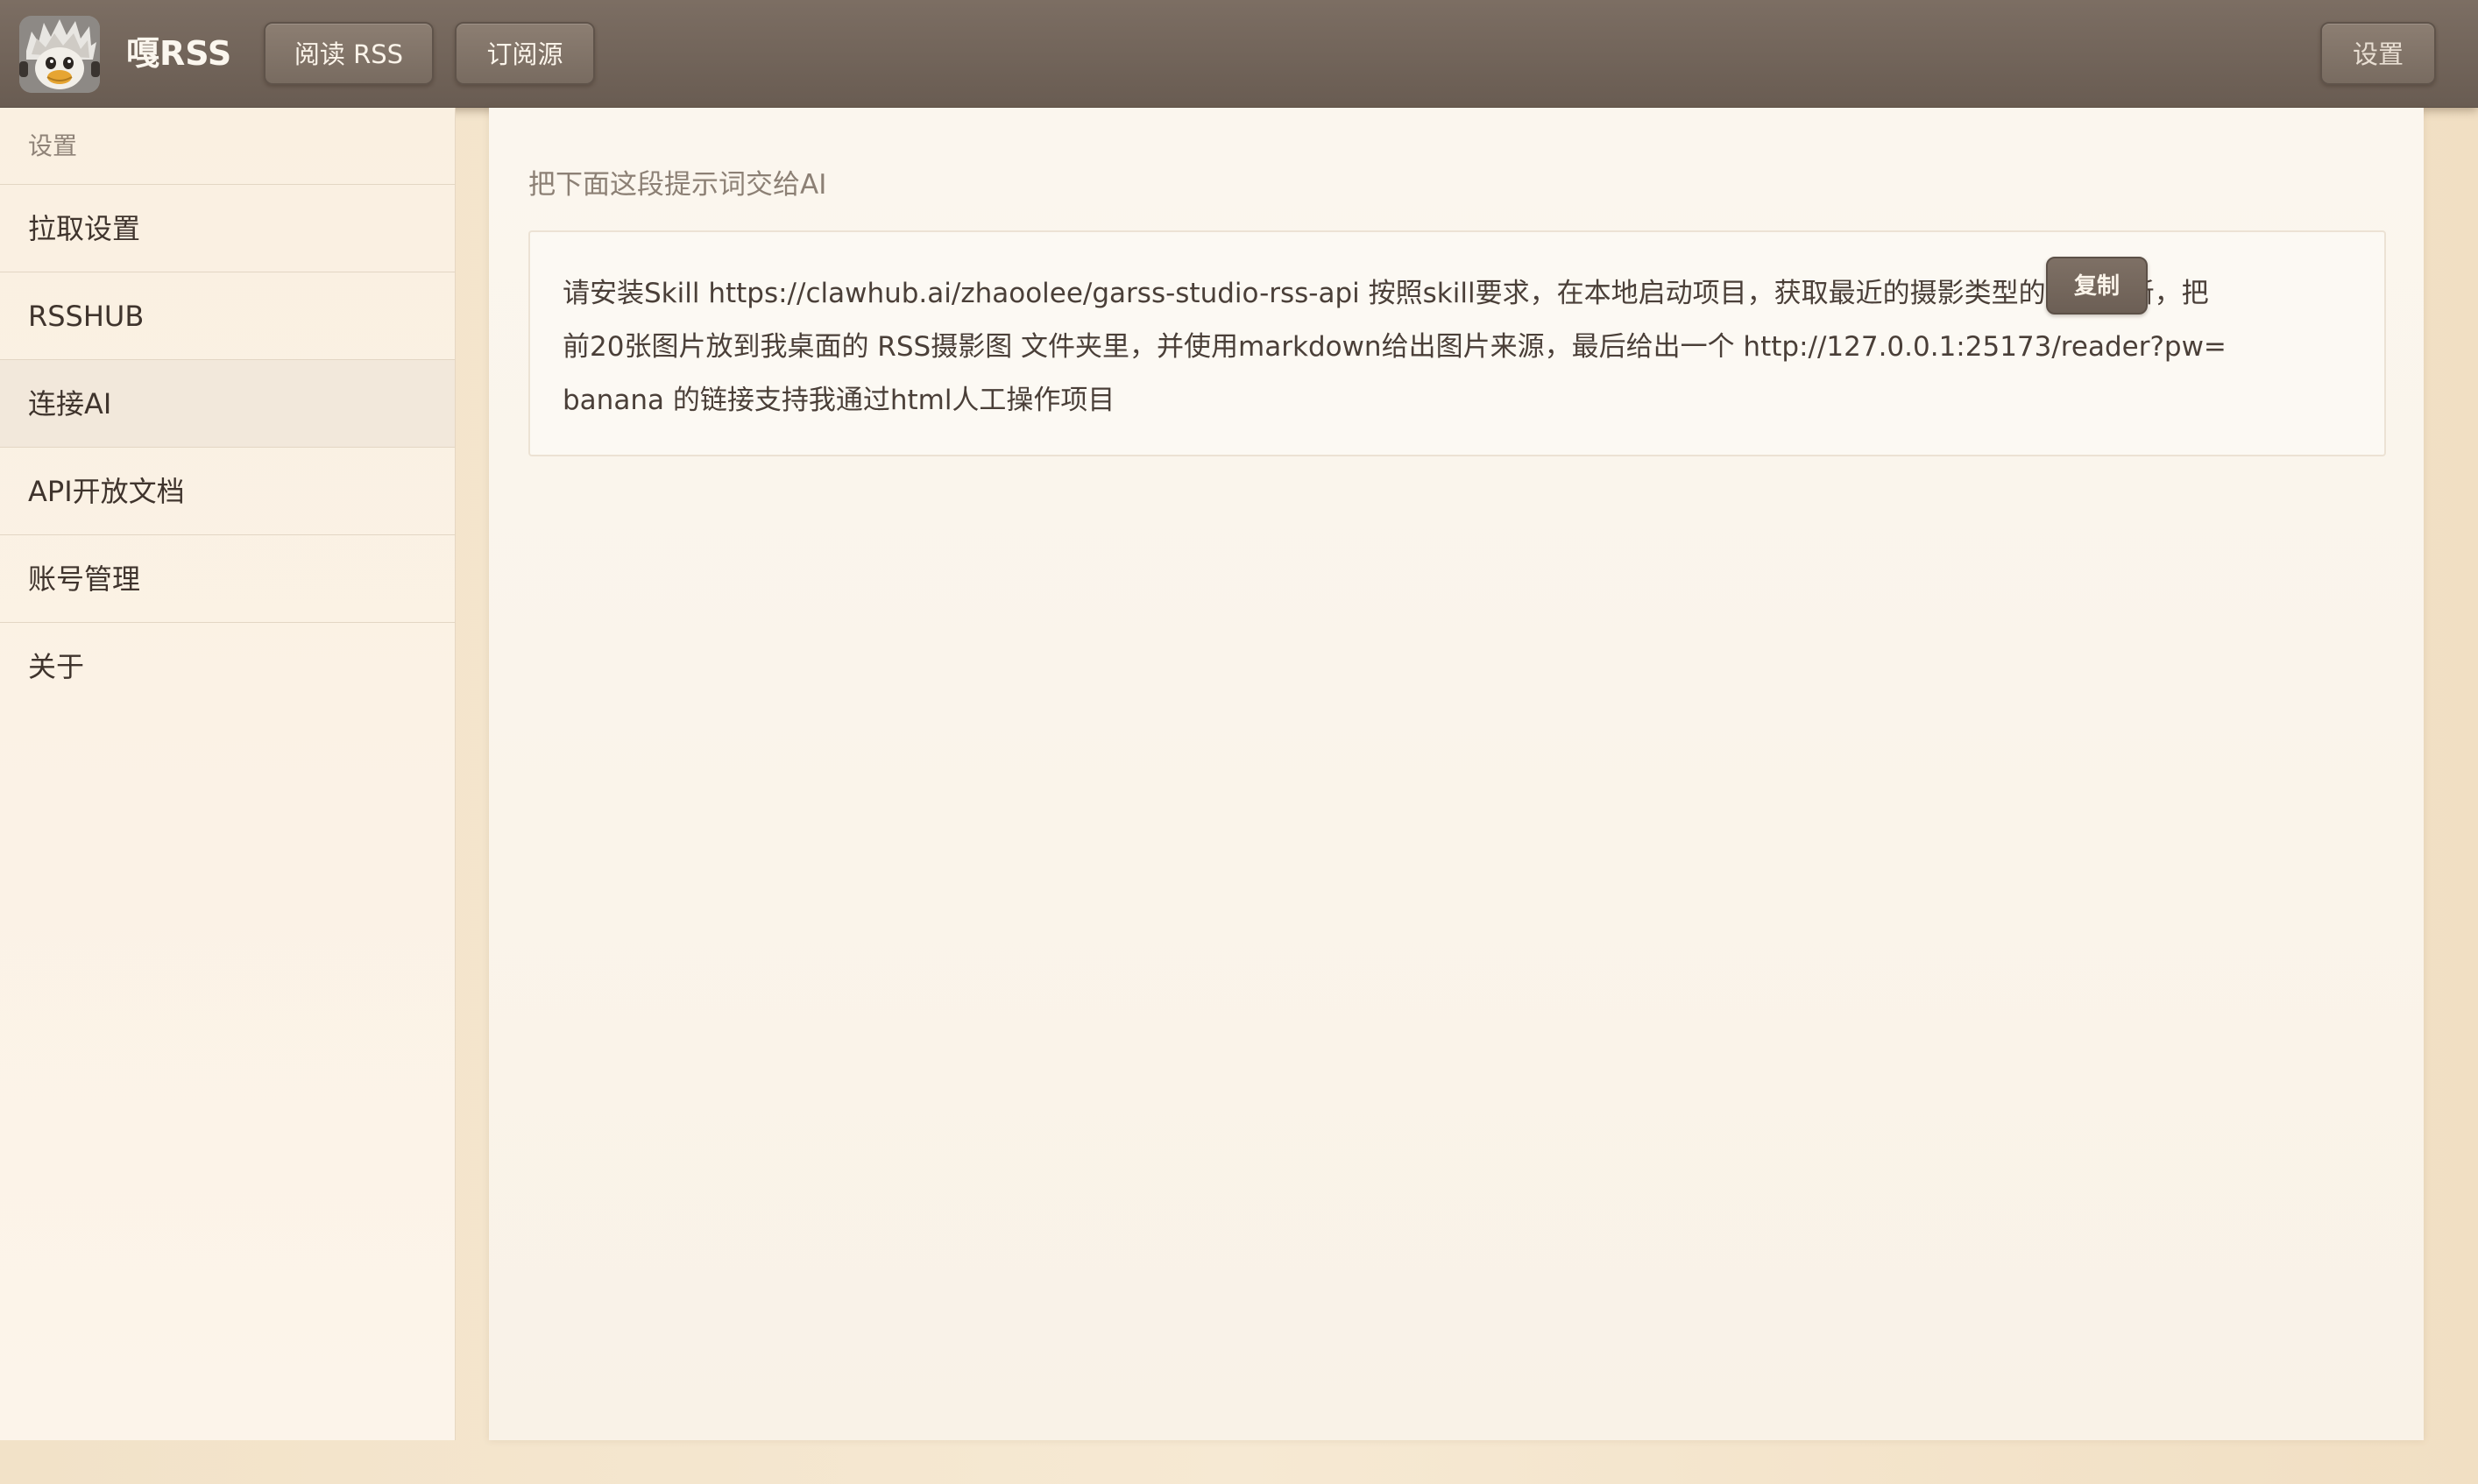 This screenshot has height=1484, width=2478. Describe the element at coordinates (227, 404) in the screenshot. I see `sidebar-item-connect-ai: 连接AI` at that location.